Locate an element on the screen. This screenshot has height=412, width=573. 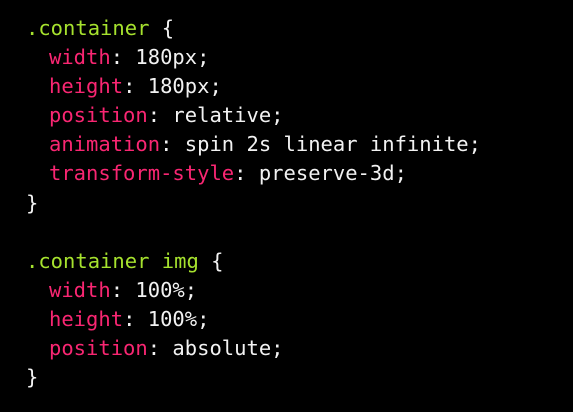
code-line: height: 100%; is located at coordinates (299, 319).